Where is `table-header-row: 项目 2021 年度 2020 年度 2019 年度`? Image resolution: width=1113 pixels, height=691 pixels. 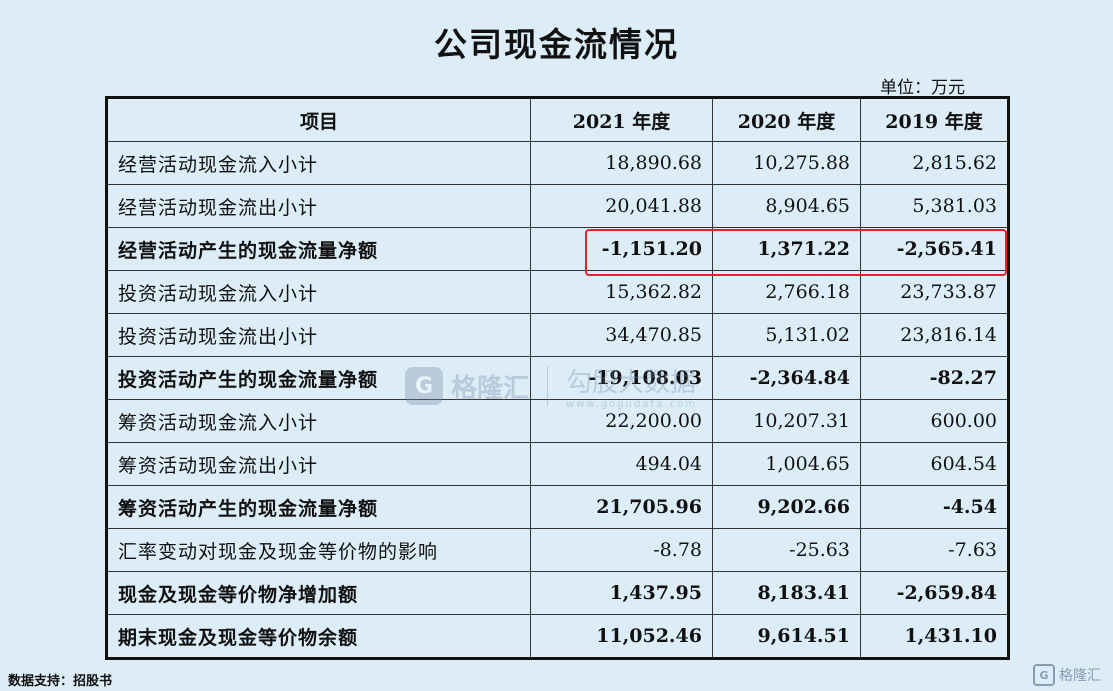 table-header-row: 项目 2021 年度 2020 年度 2019 年度 is located at coordinates (557, 119).